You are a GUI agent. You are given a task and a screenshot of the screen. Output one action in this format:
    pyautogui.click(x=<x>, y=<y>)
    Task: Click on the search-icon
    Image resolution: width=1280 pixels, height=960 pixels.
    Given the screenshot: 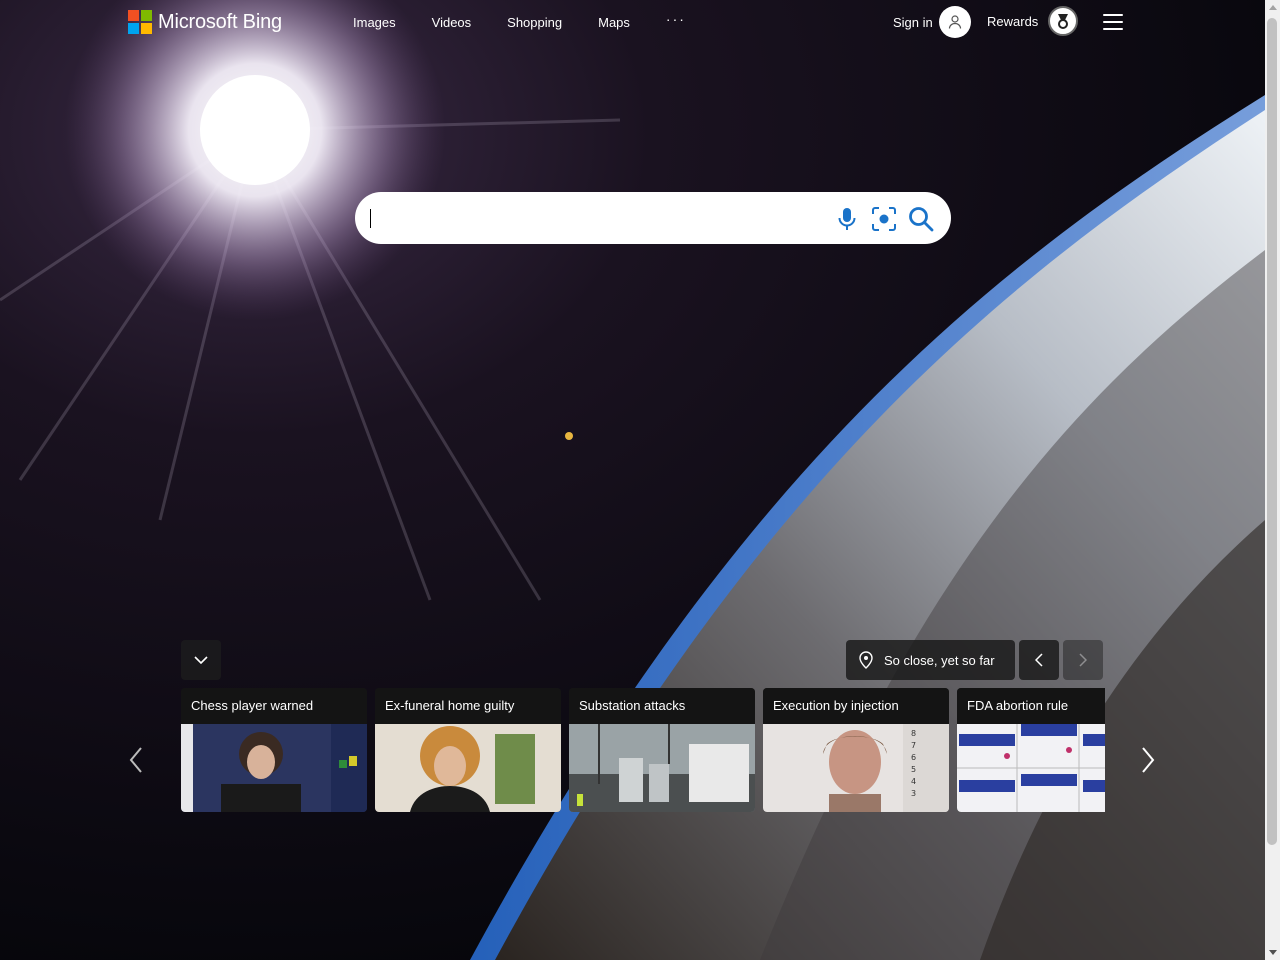 What is the action you would take?
    pyautogui.click(x=921, y=219)
    